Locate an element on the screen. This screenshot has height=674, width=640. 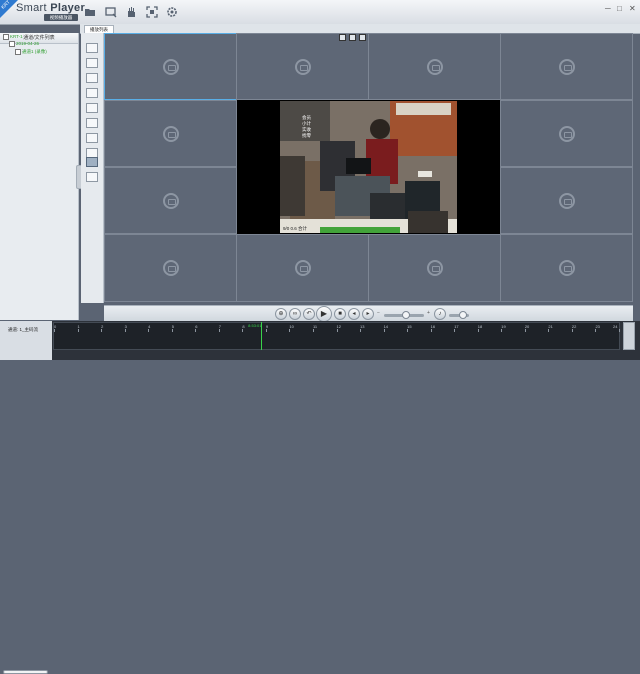
play-button: ▶ is located at coordinates (324, 314).